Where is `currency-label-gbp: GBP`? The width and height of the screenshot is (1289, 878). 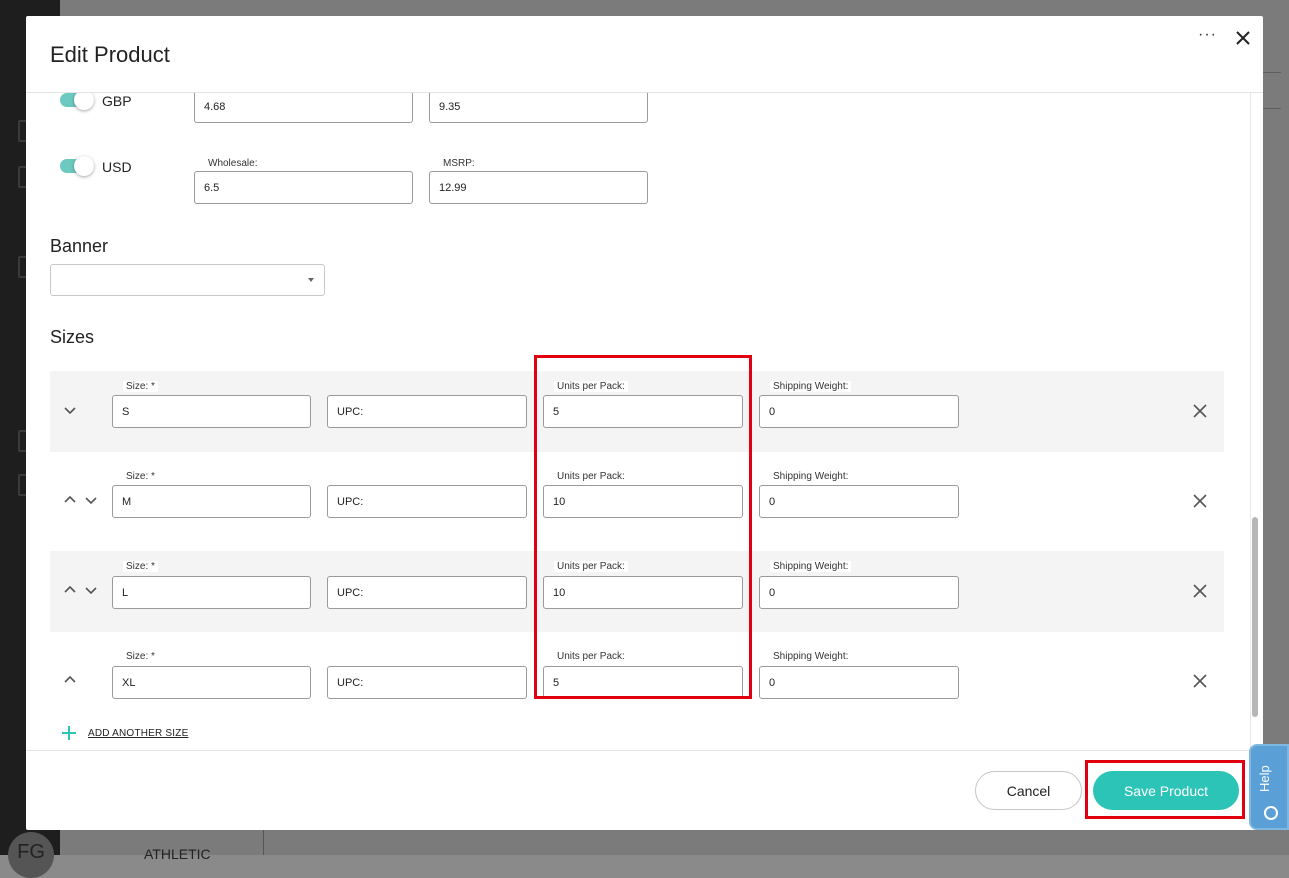
currency-label-gbp: GBP is located at coordinates (117, 101).